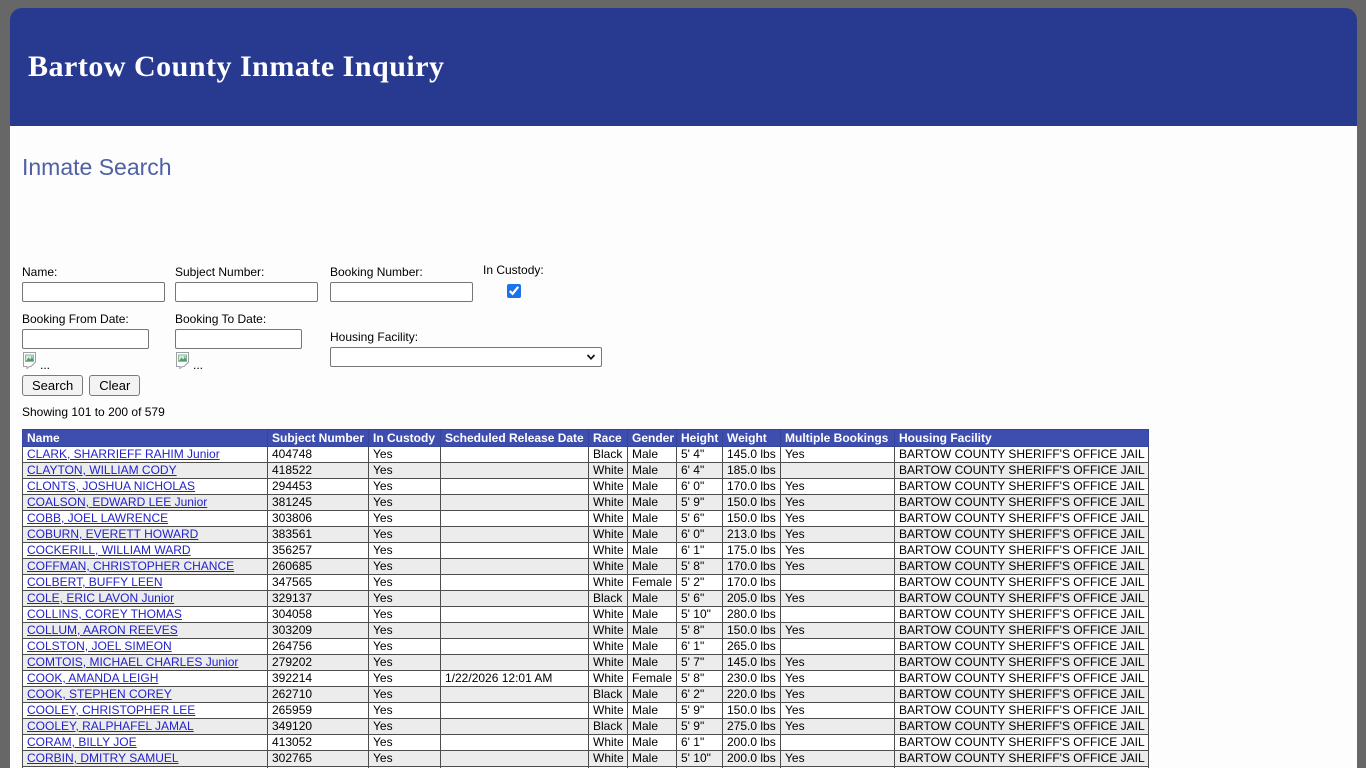 The image size is (1366, 768). What do you see at coordinates (513, 282) in the screenshot?
I see `in-custody-field-group: In Custody:` at bounding box center [513, 282].